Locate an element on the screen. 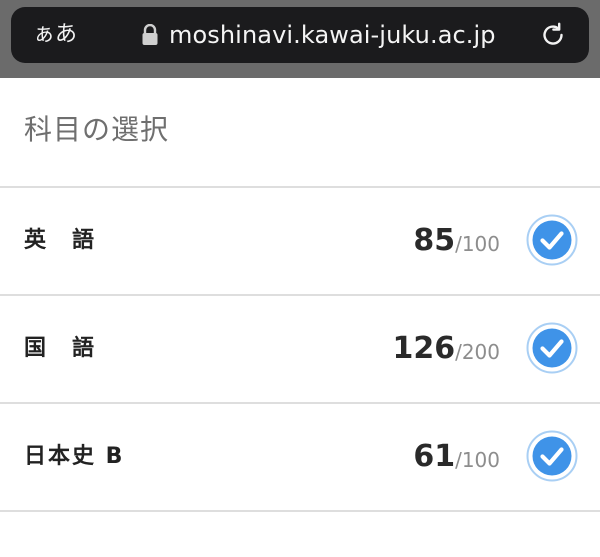 This screenshot has width=600, height=557. score: 126 /200 is located at coordinates (446, 349).